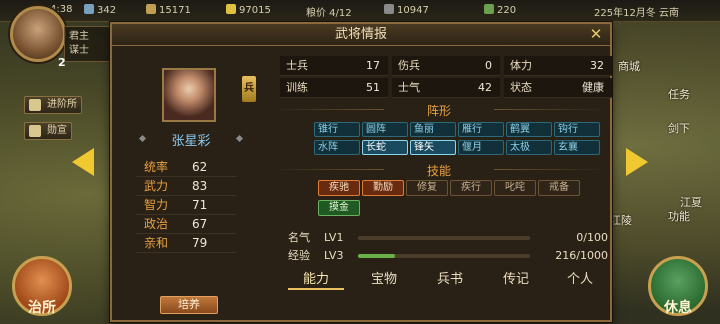  Describe the element at coordinates (186, 224) in the screenshot. I see `stat-row: 政治 67` at that location.